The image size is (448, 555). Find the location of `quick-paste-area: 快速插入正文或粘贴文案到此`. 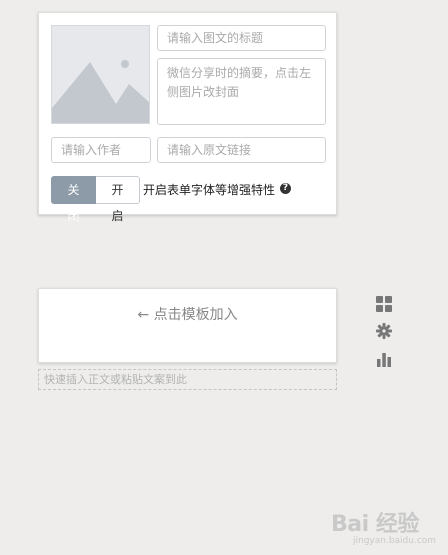

quick-paste-area: 快速插入正文或粘贴文案到此 is located at coordinates (187, 379).